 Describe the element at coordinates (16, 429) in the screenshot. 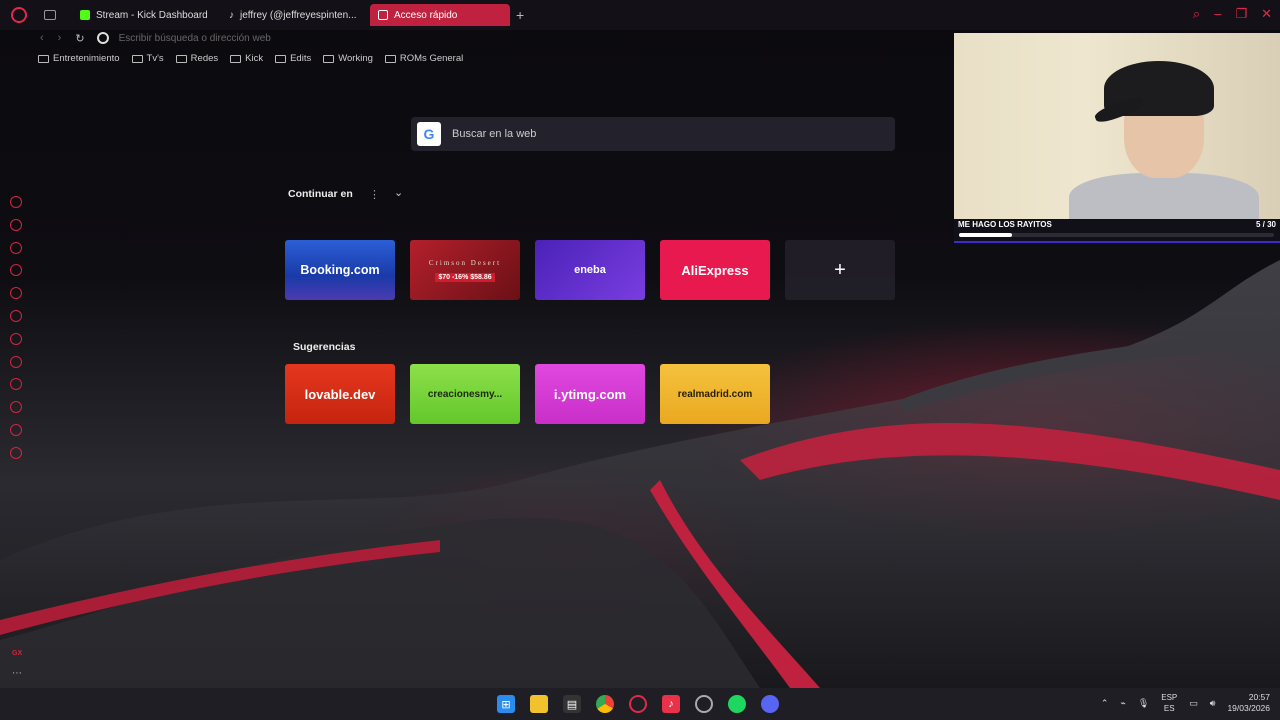

I see `extensions-icon` at that location.